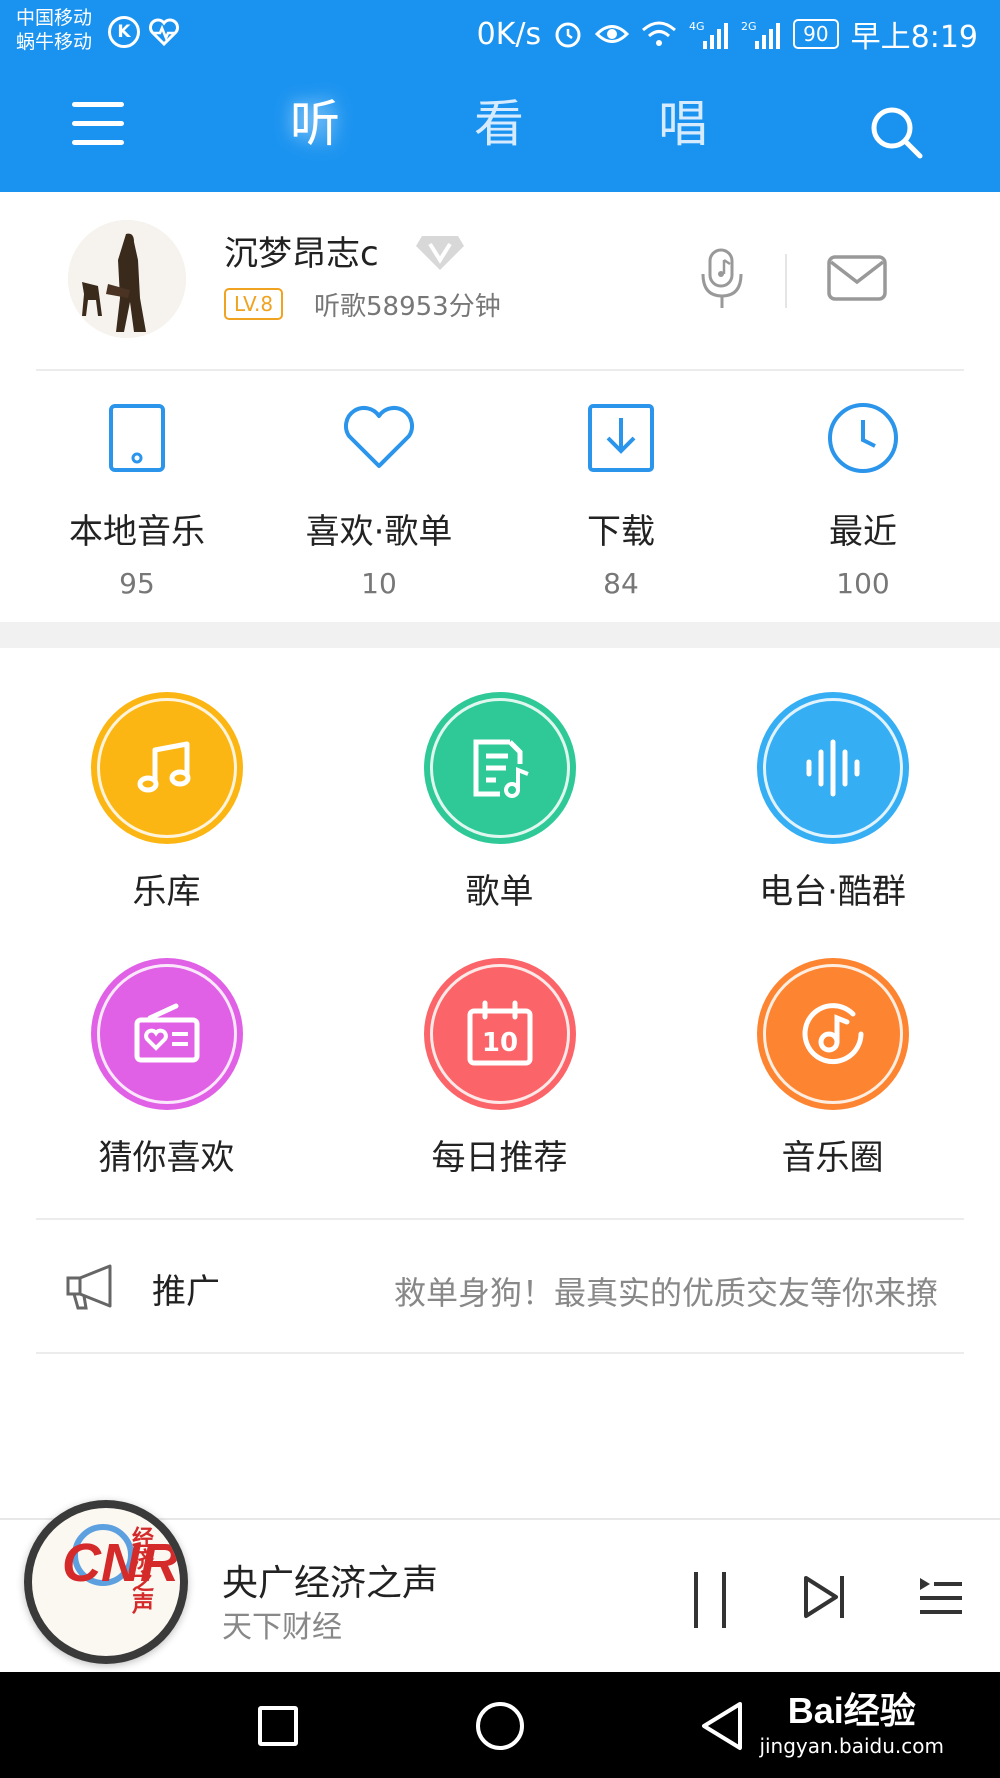 This screenshot has height=1778, width=1000. I want to click on download-icon, so click(621, 438).